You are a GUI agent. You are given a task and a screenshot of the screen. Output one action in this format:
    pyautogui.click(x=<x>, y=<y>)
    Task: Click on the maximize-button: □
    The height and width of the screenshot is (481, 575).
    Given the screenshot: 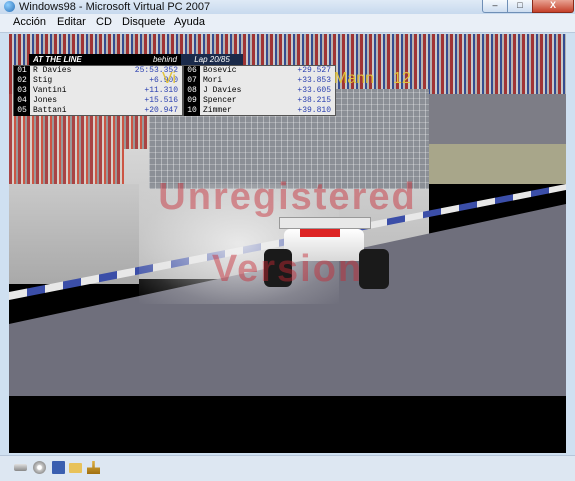 What is the action you would take?
    pyautogui.click(x=520, y=6)
    